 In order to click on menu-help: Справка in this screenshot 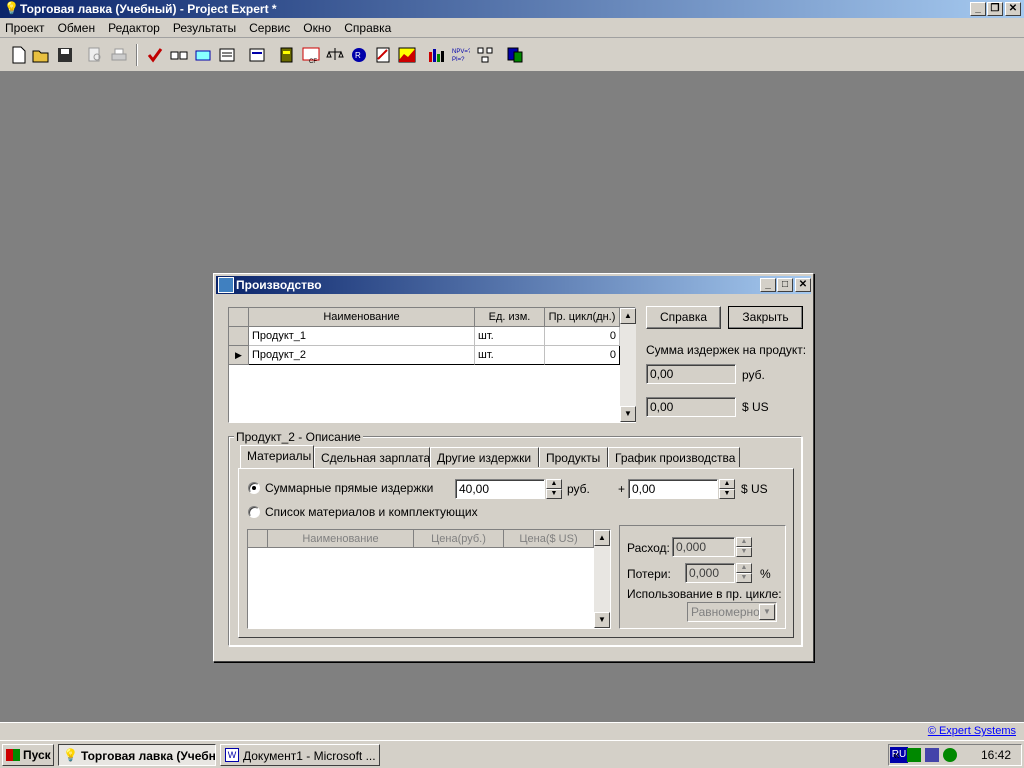, I will do `click(367, 28)`.